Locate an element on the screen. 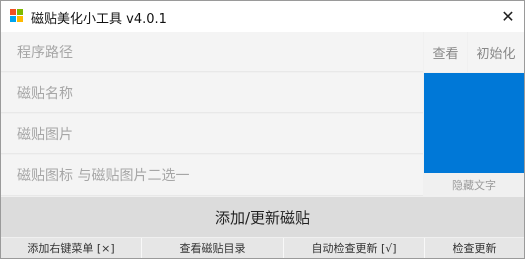 The height and width of the screenshot is (259, 525). view-button: 查看 is located at coordinates (445, 52).